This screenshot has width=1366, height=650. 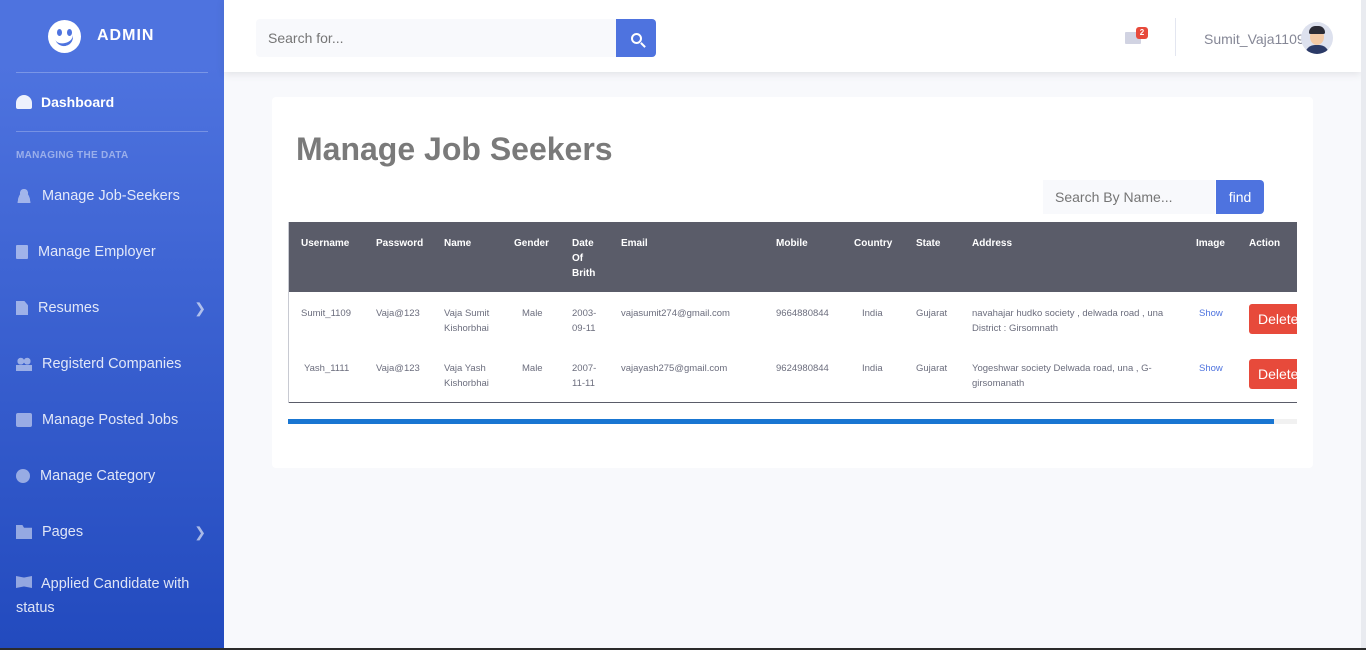 I want to click on sidebar-item-label: Registerd Companies, so click(x=112, y=364).